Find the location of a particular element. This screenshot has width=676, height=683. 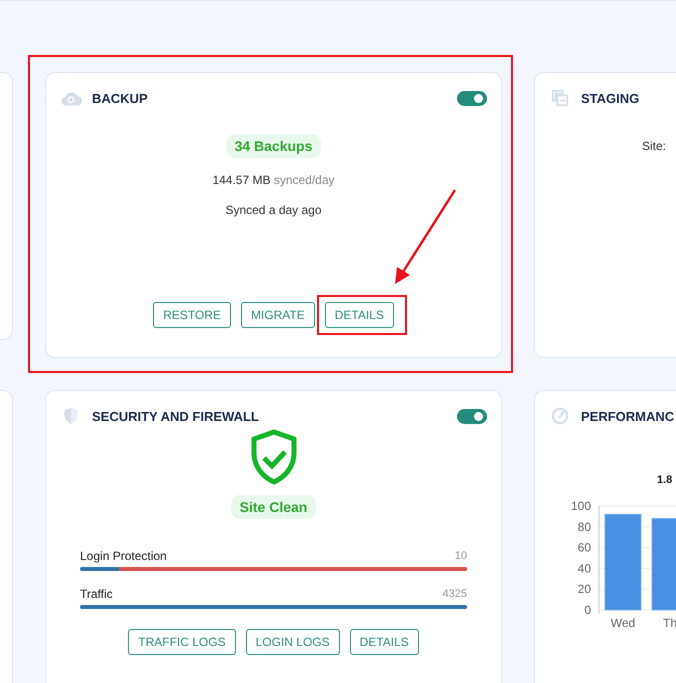

meter-label: Traffic is located at coordinates (96, 594).